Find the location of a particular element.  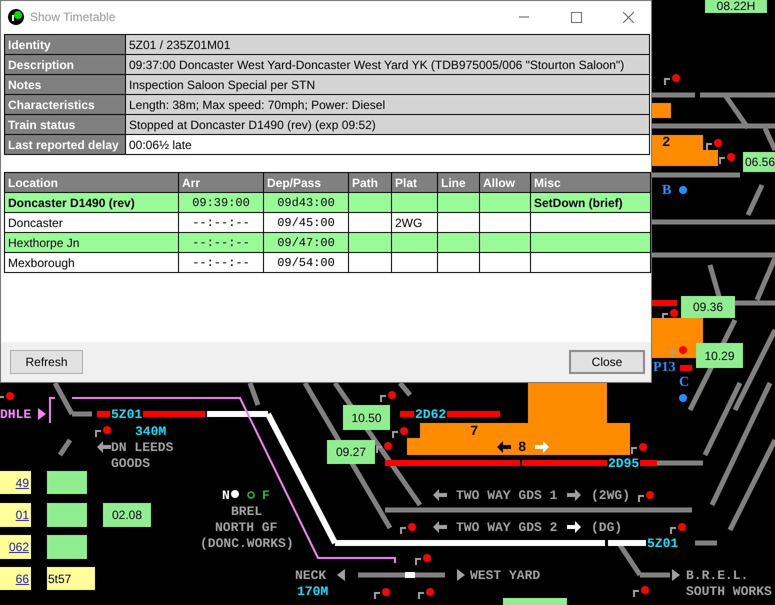

column-header: Misc is located at coordinates (590, 182).